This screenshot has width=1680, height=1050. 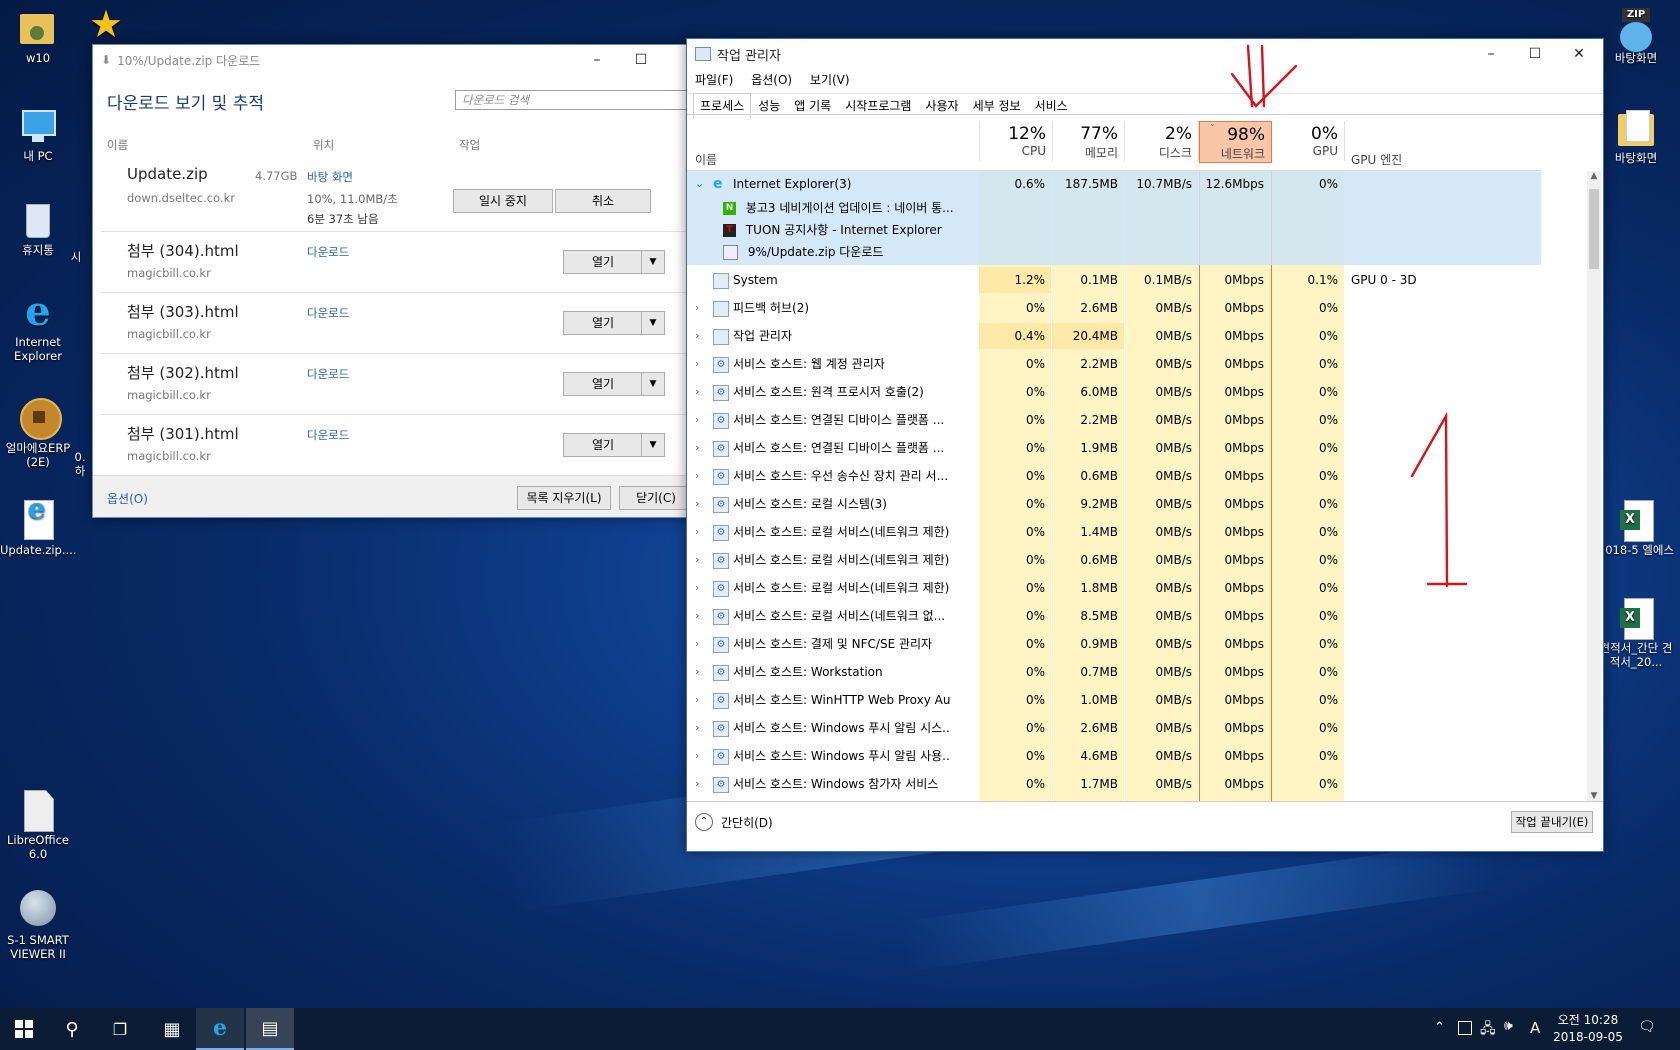 What do you see at coordinates (1594, 796) in the screenshot?
I see `scroll-down-icon: ▼` at bounding box center [1594, 796].